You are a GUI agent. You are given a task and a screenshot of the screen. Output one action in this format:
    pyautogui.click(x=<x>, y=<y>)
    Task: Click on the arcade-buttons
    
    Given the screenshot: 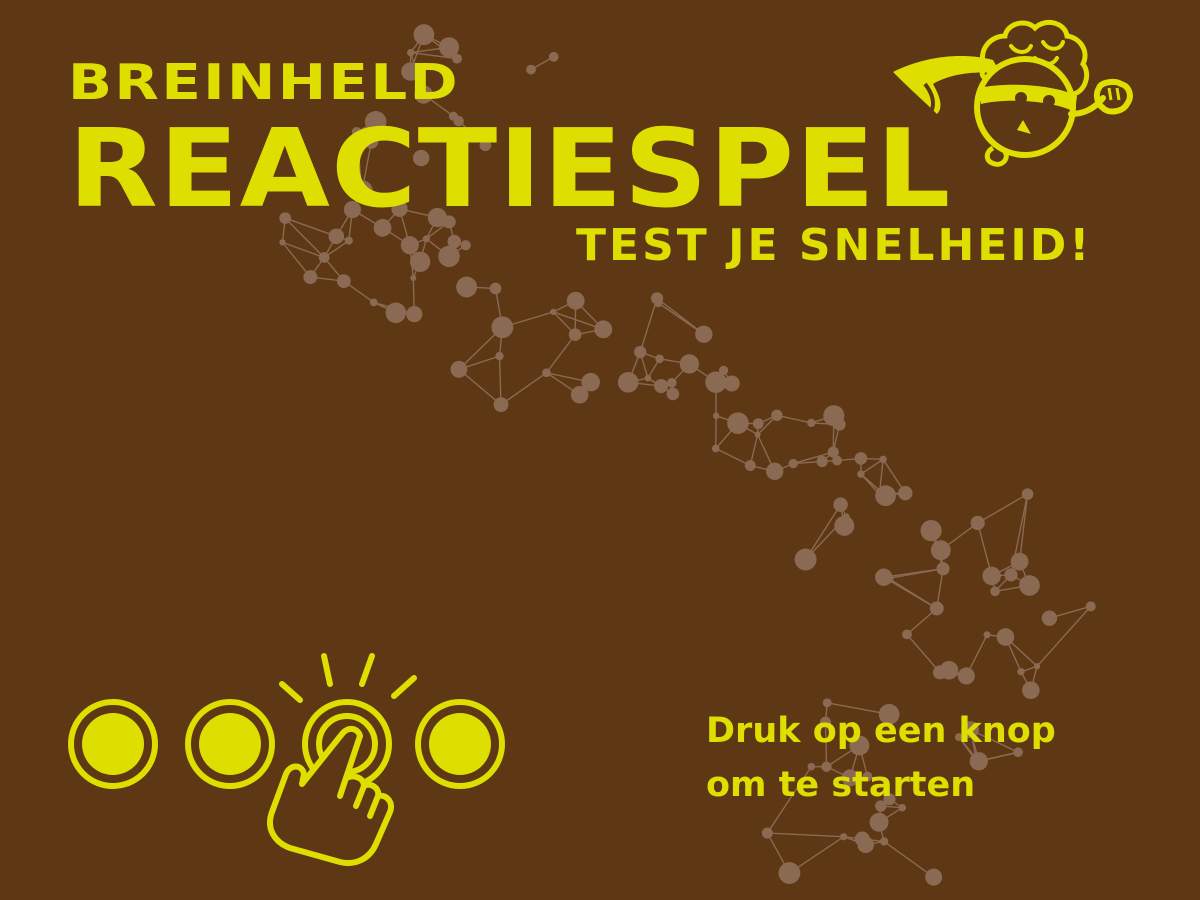 What is the action you would take?
    pyautogui.click(x=290, y=760)
    